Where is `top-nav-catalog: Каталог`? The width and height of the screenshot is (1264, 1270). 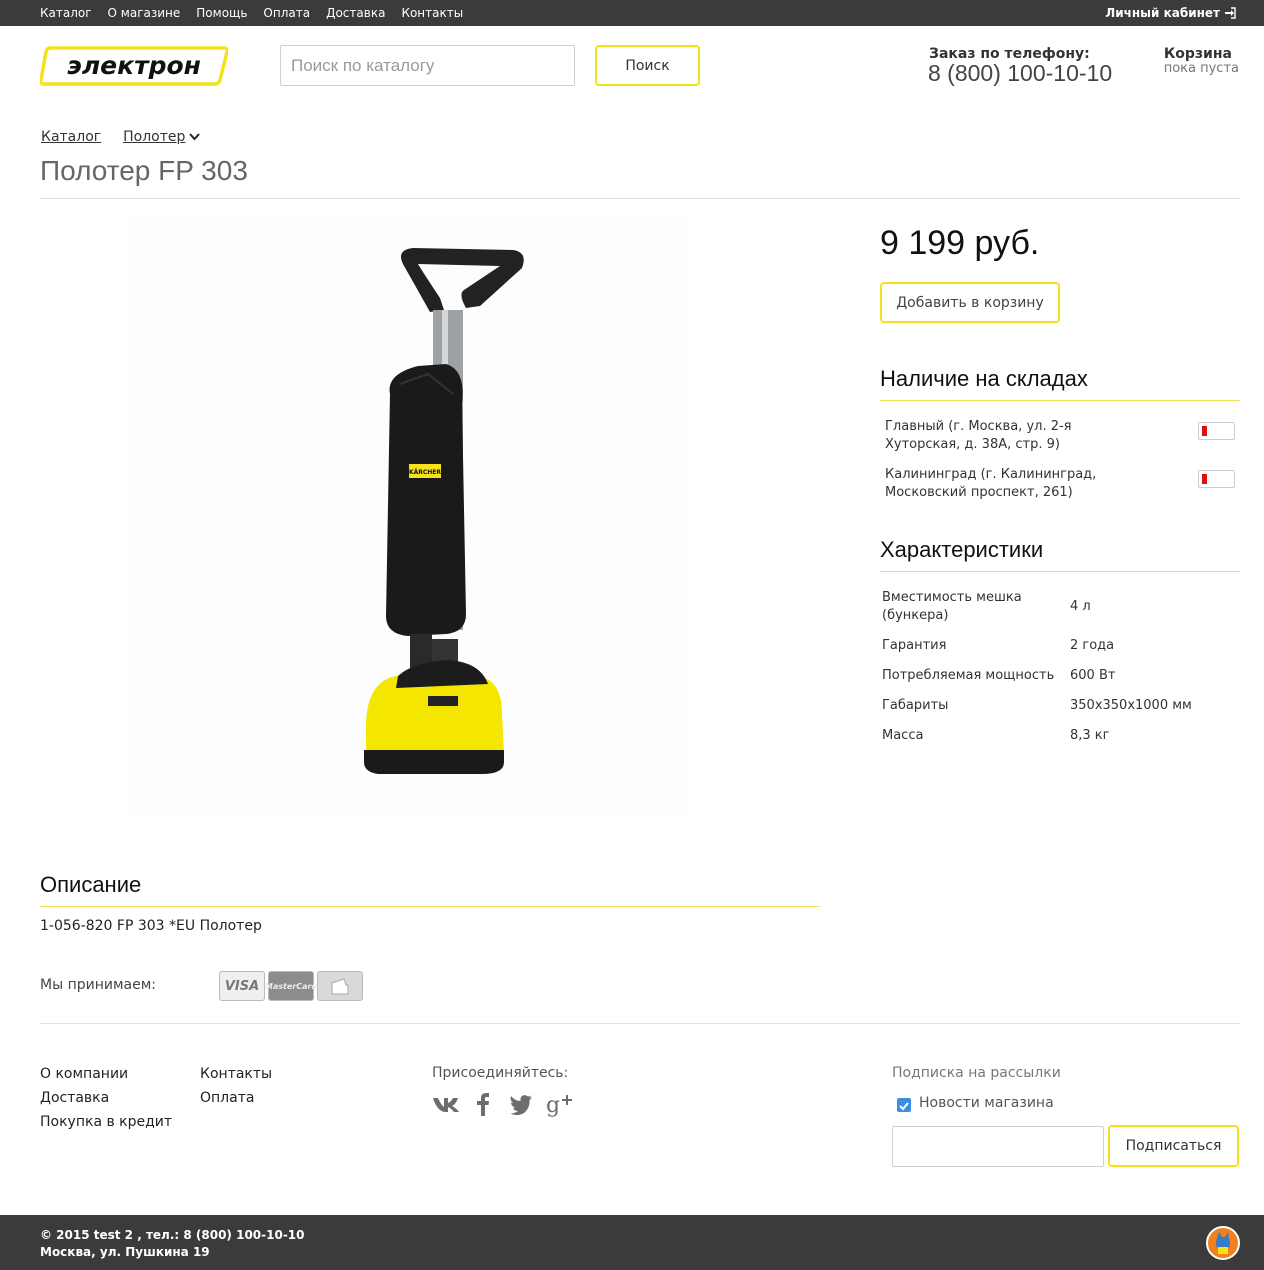
top-nav-catalog: Каталог is located at coordinates (66, 13).